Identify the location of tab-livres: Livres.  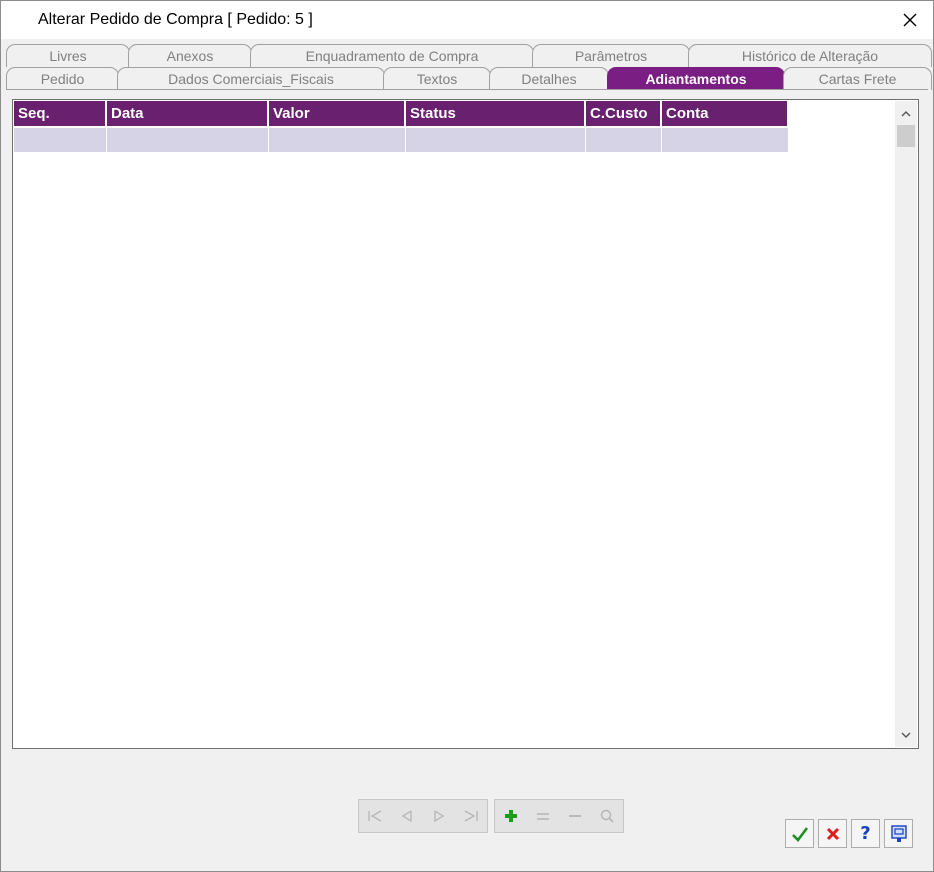
(68, 55).